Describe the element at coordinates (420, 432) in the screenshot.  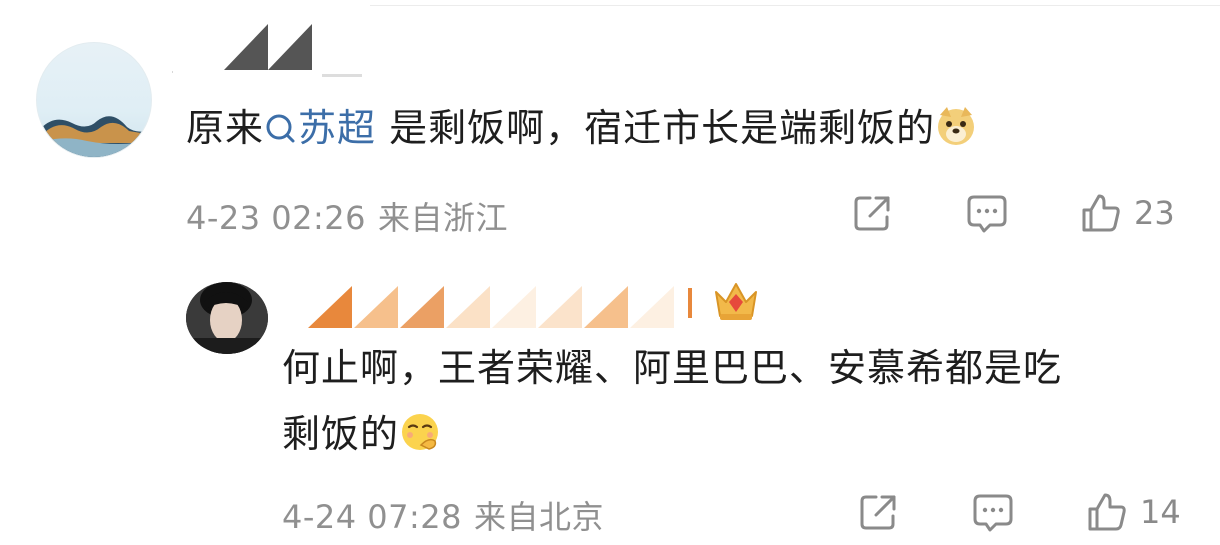
I see `smirk-hand-emoji` at that location.